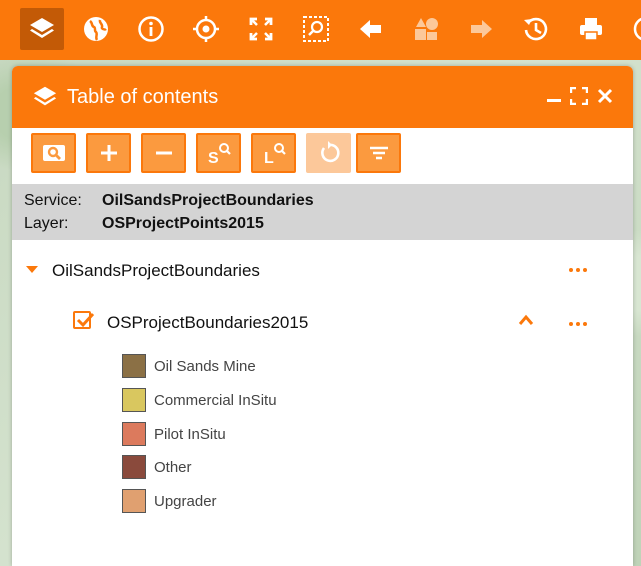 This screenshot has width=641, height=566. I want to click on shapes-icon, so click(426, 29).